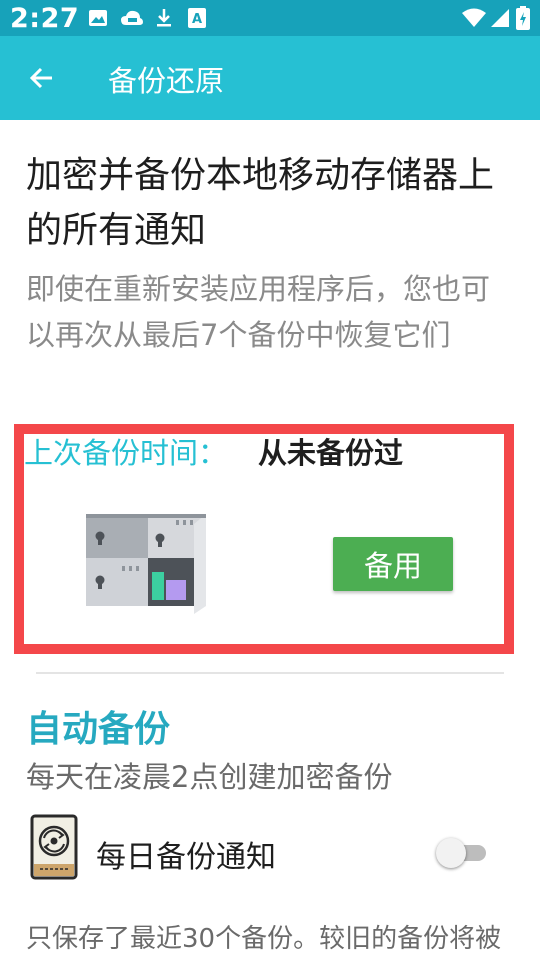  I want to click on download-icon, so click(164, 18).